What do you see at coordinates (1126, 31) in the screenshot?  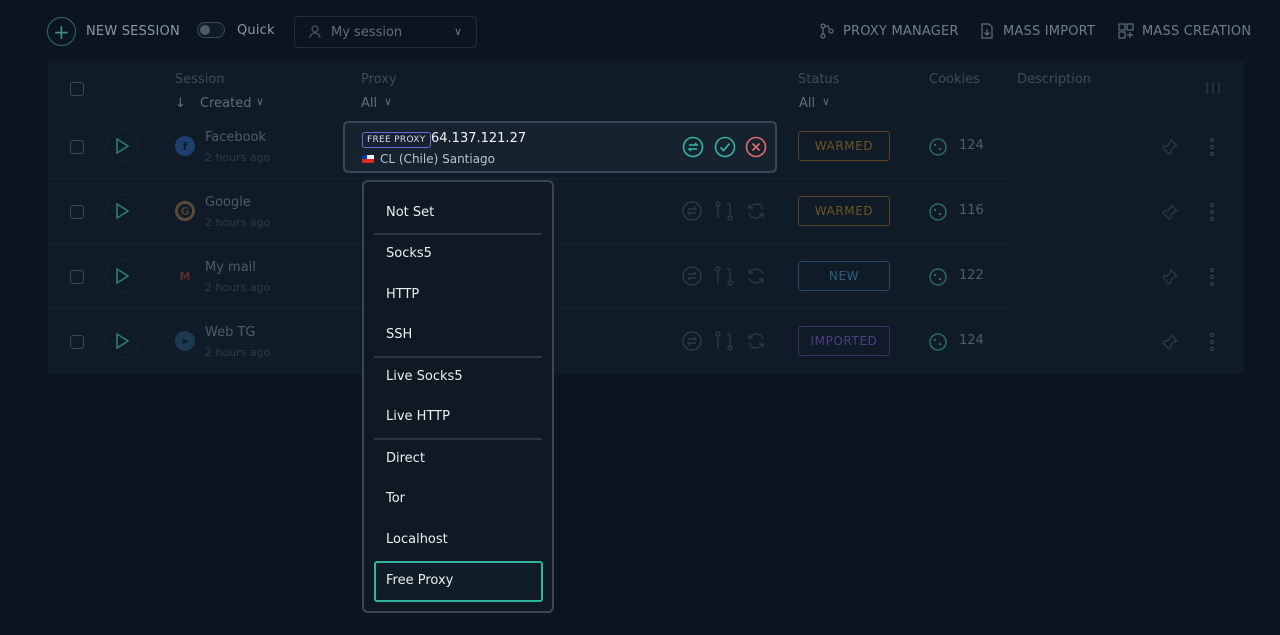 I see `grid-plus-icon` at bounding box center [1126, 31].